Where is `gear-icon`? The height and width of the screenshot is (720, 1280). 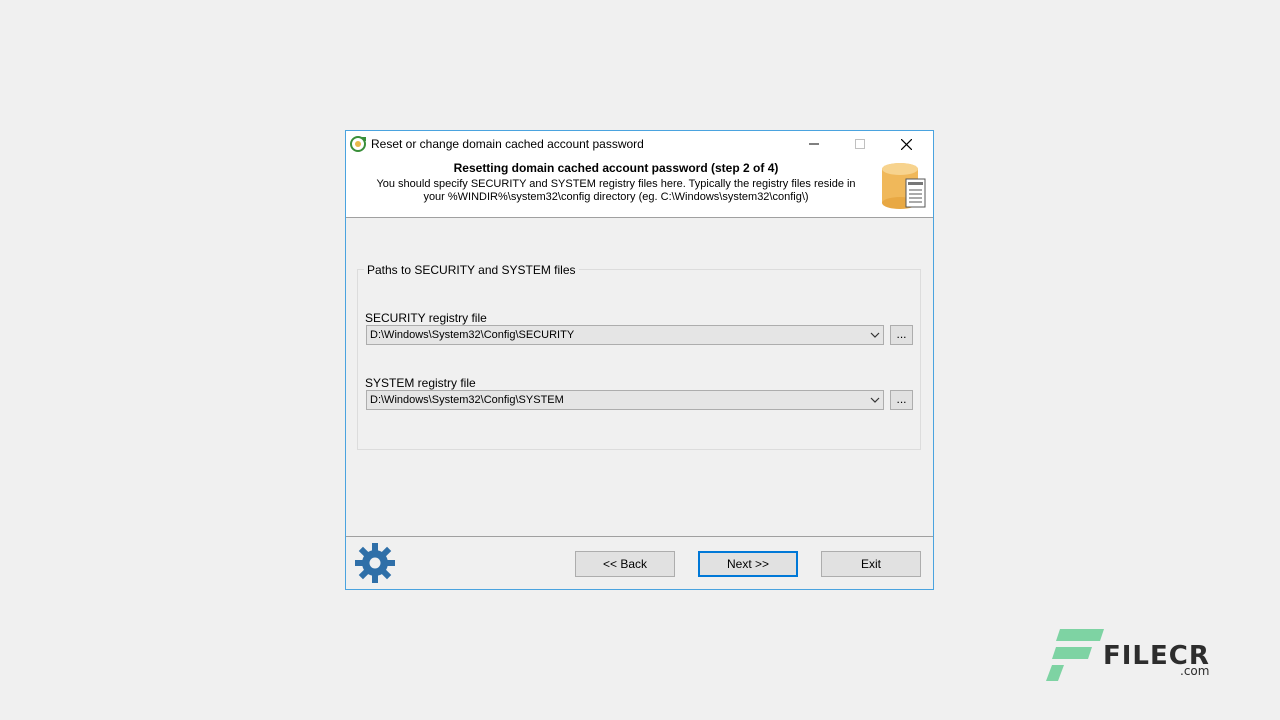
gear-icon is located at coordinates (375, 563).